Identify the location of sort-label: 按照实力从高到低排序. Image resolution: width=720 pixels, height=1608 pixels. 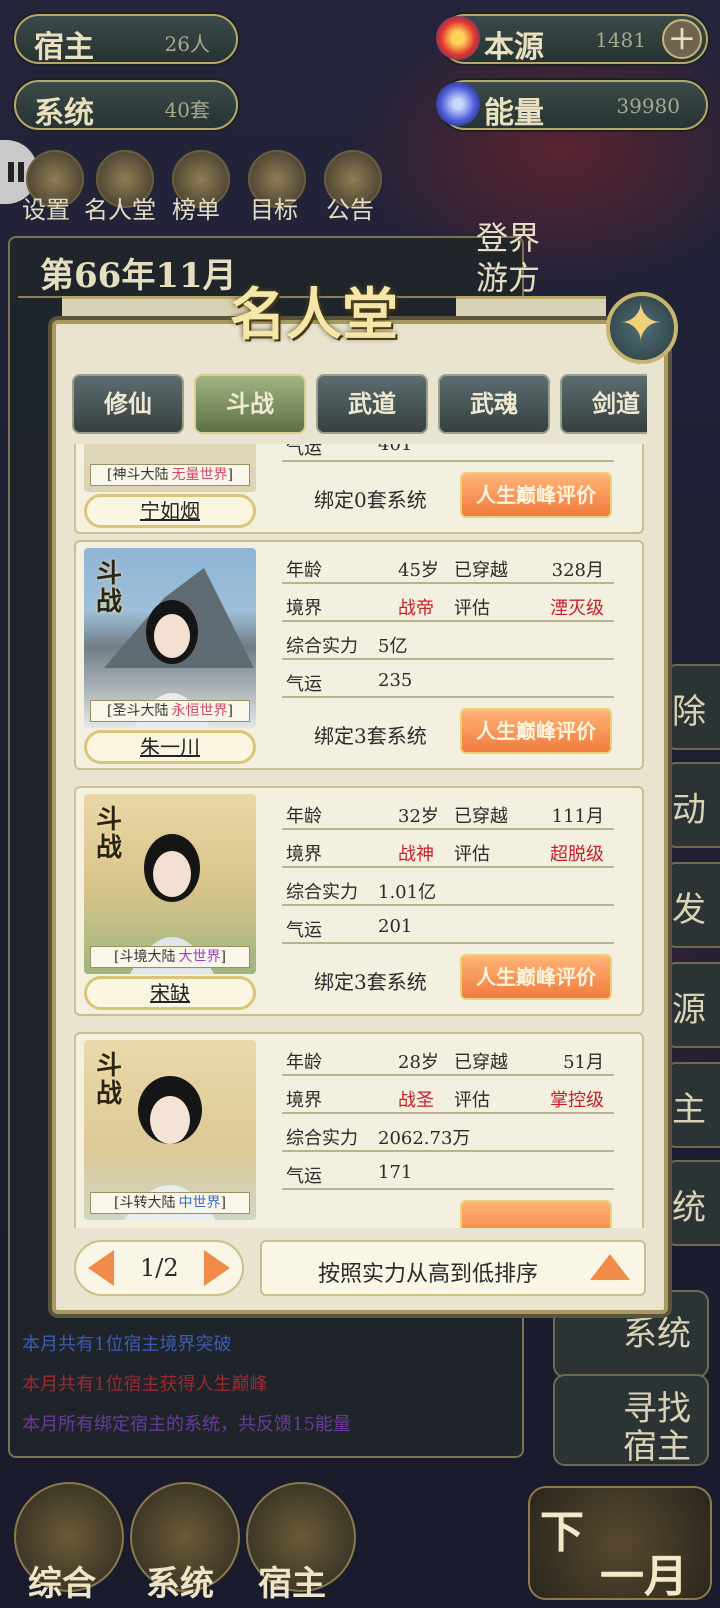
(428, 1274).